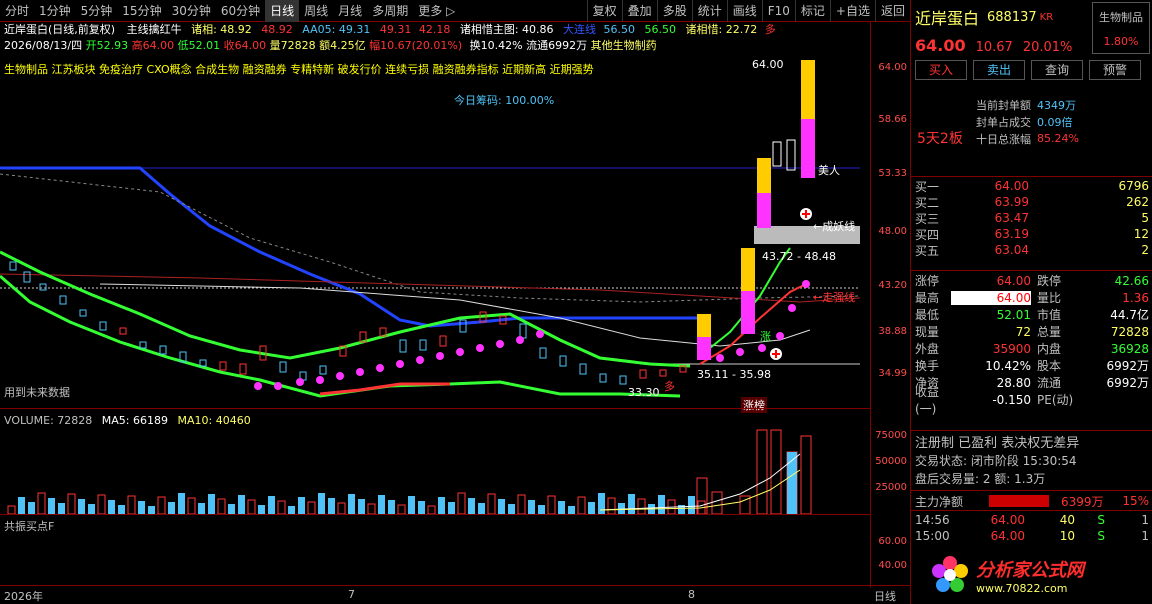 This screenshot has width=1152, height=604. I want to click on period-tab-6: 日线, so click(282, 11).